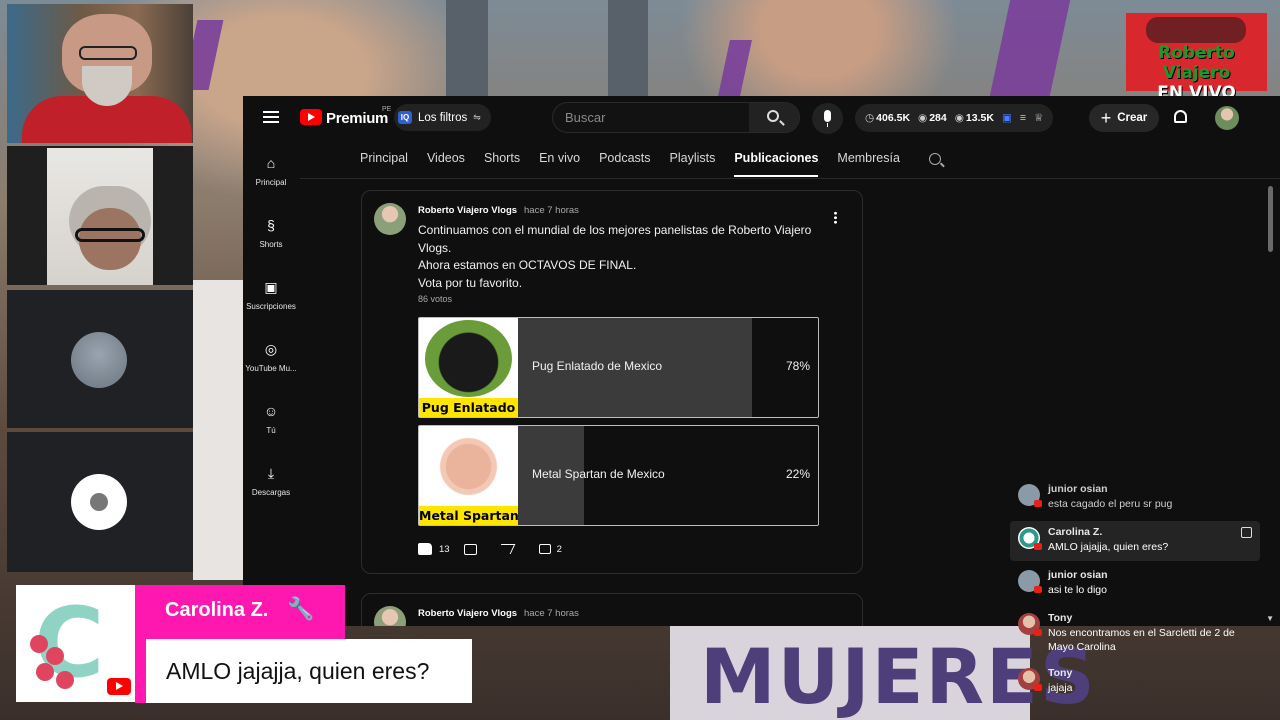  Describe the element at coordinates (1007, 118) in the screenshot. I see `iq-extension-icon: ▣` at that location.